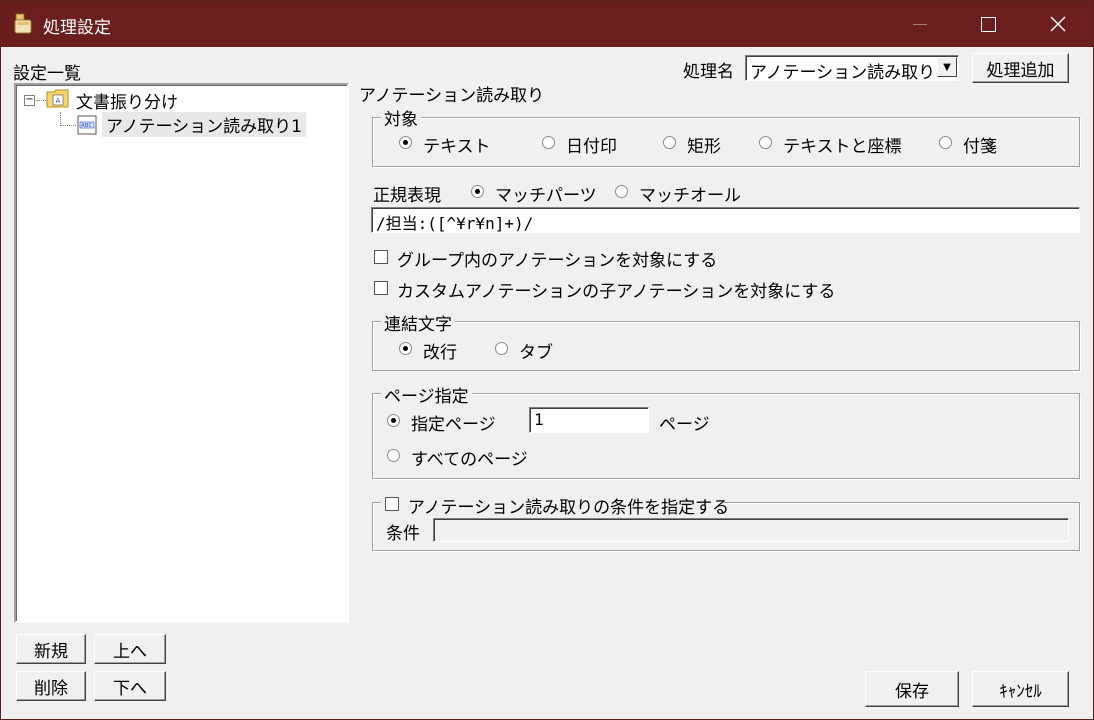 The height and width of the screenshot is (720, 1094). I want to click on page-option-specified-label: 指定ページ, so click(453, 425).